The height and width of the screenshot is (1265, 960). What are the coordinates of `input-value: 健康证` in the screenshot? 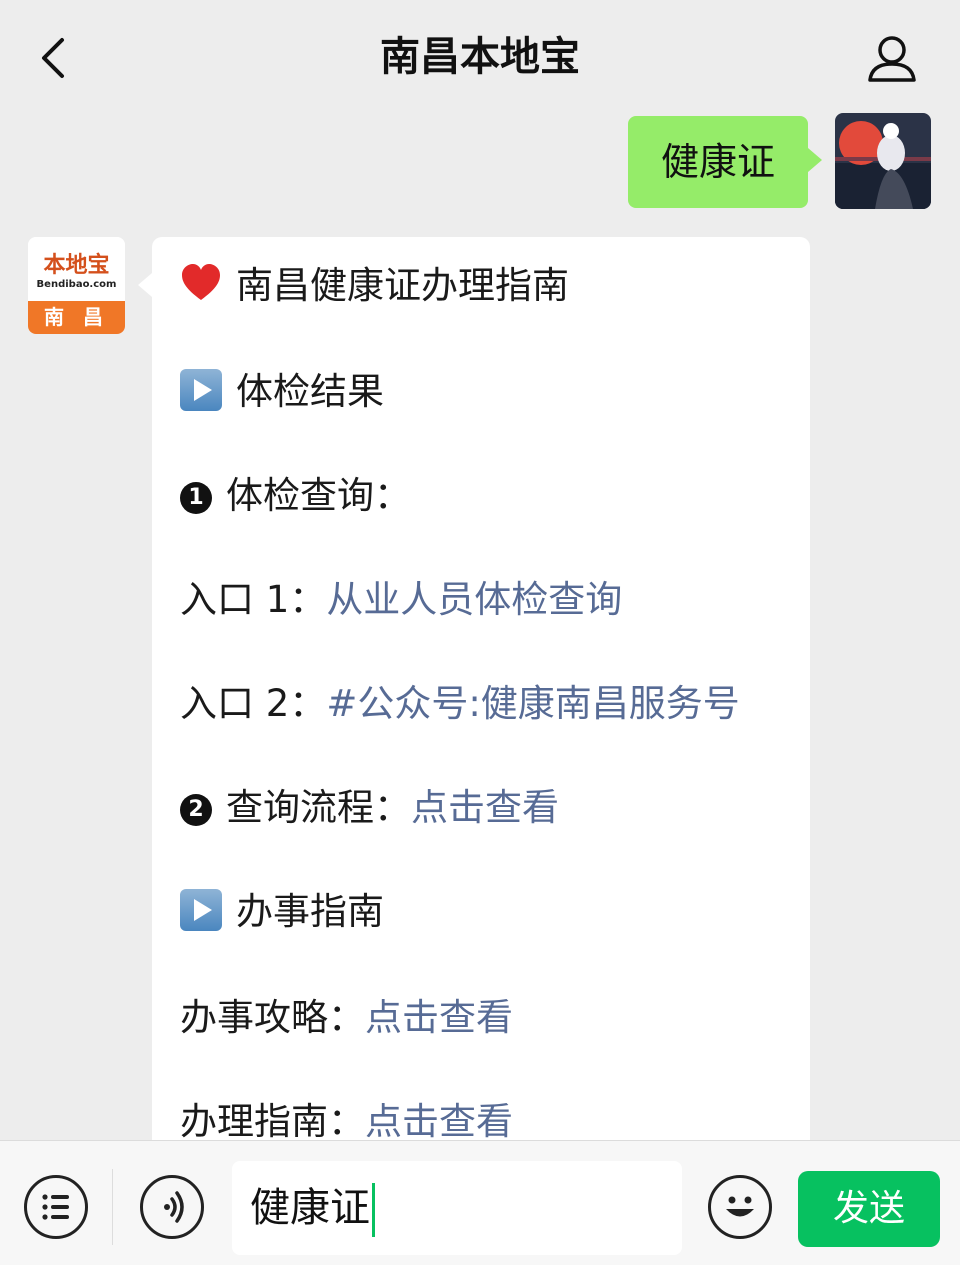 It's located at (310, 1208).